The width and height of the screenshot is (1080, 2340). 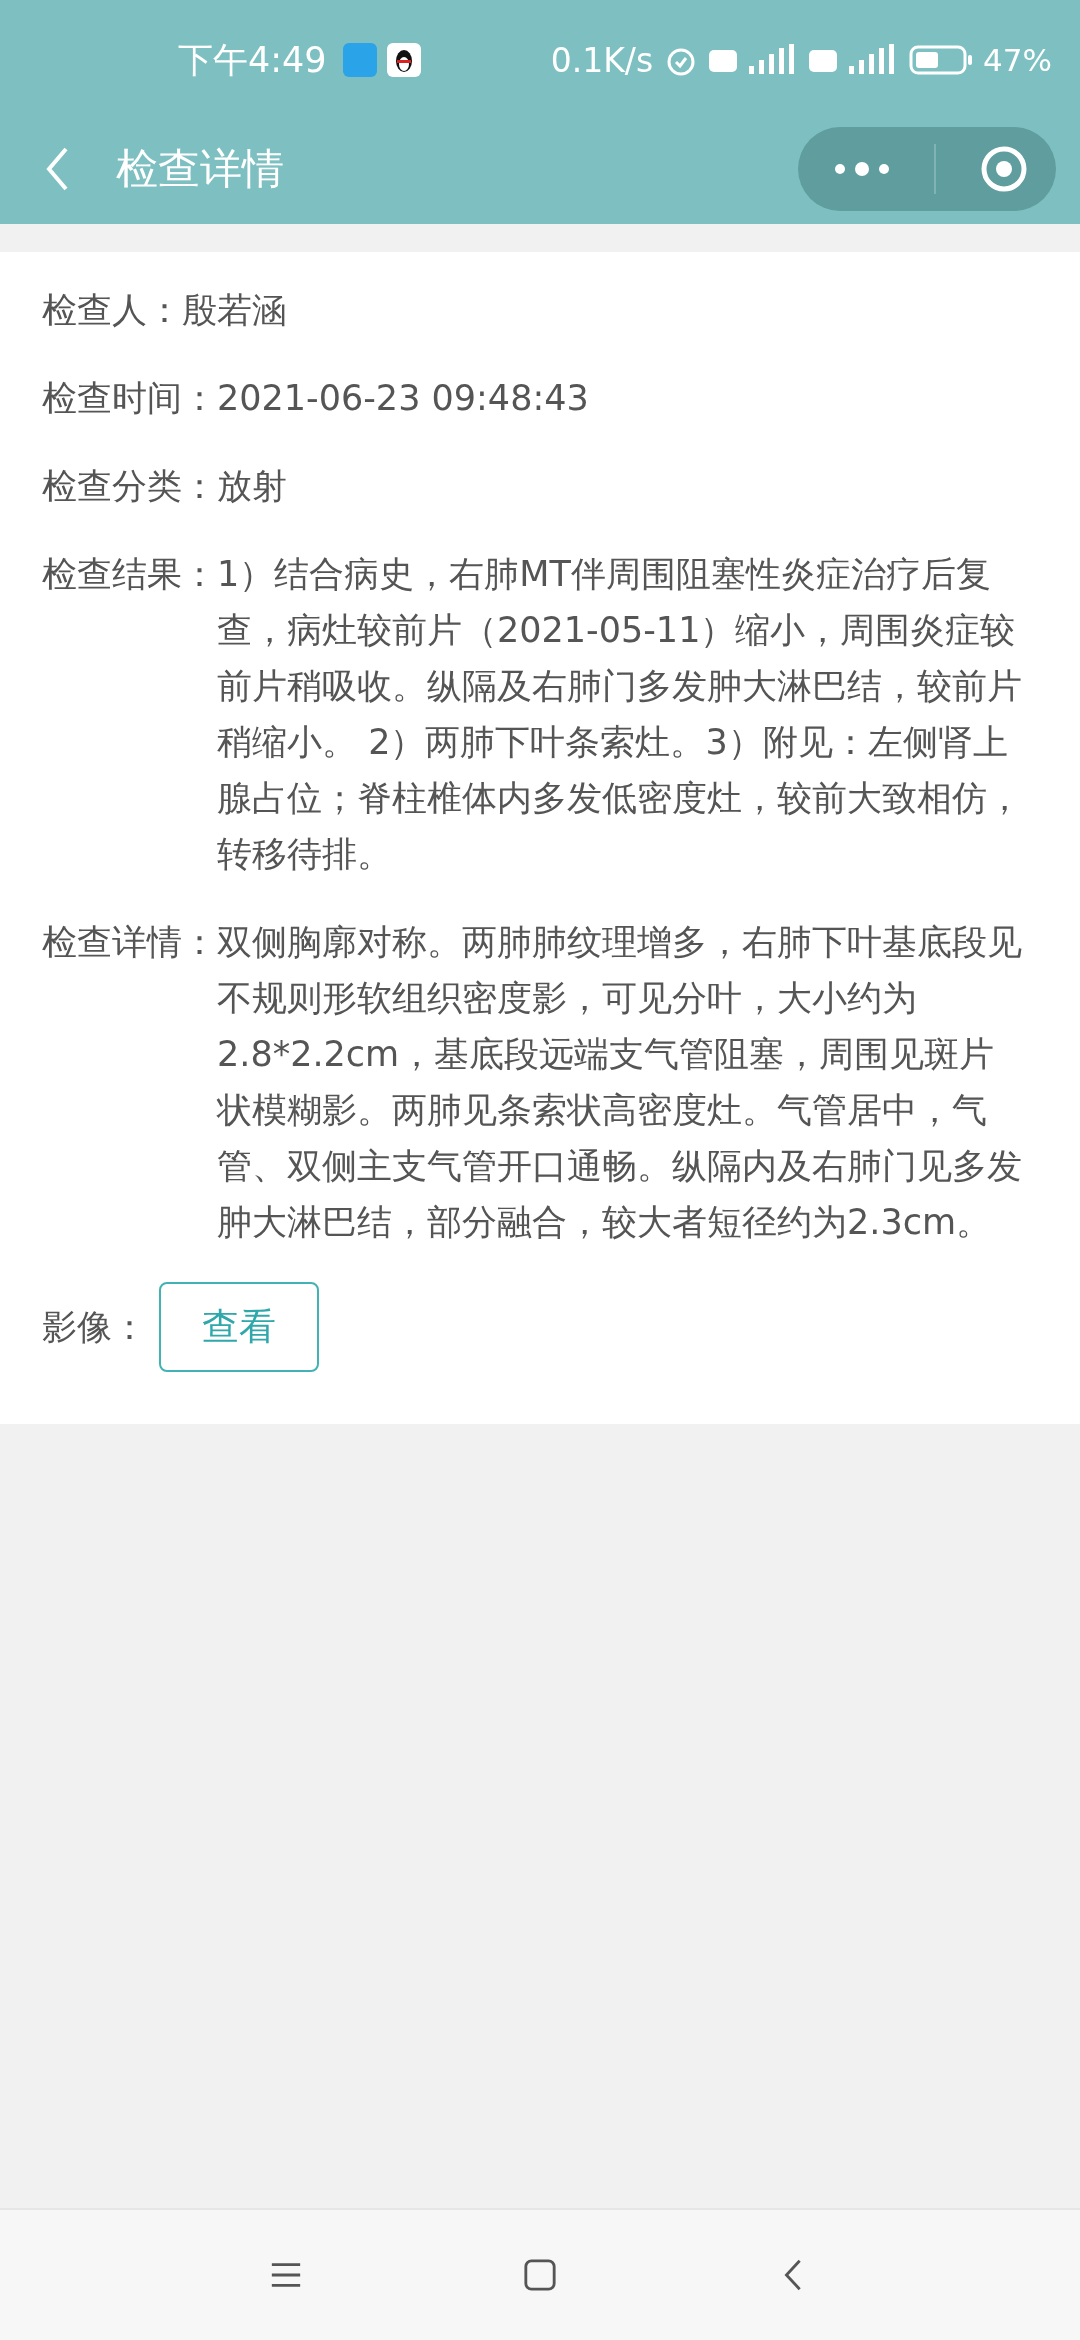 What do you see at coordinates (129, 574) in the screenshot?
I see `field-label: 检查结果：` at bounding box center [129, 574].